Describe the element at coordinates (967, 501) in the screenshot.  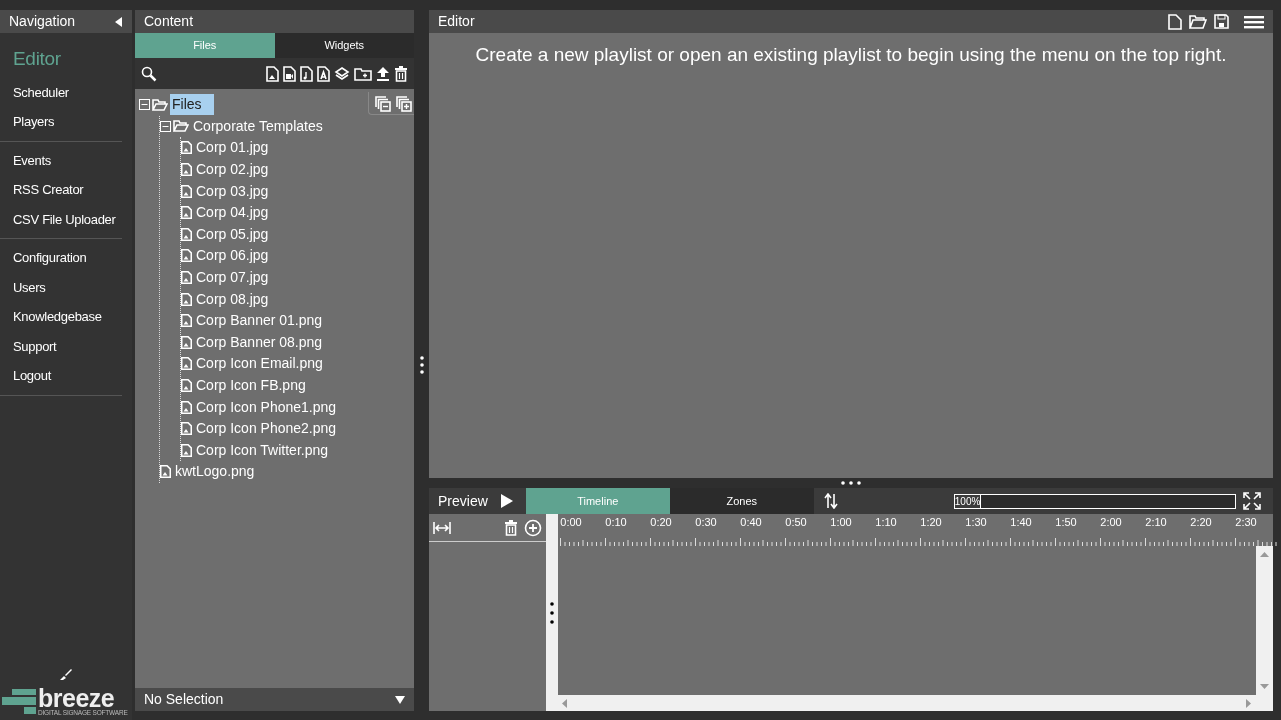
I see `slider-thumb: 100%` at that location.